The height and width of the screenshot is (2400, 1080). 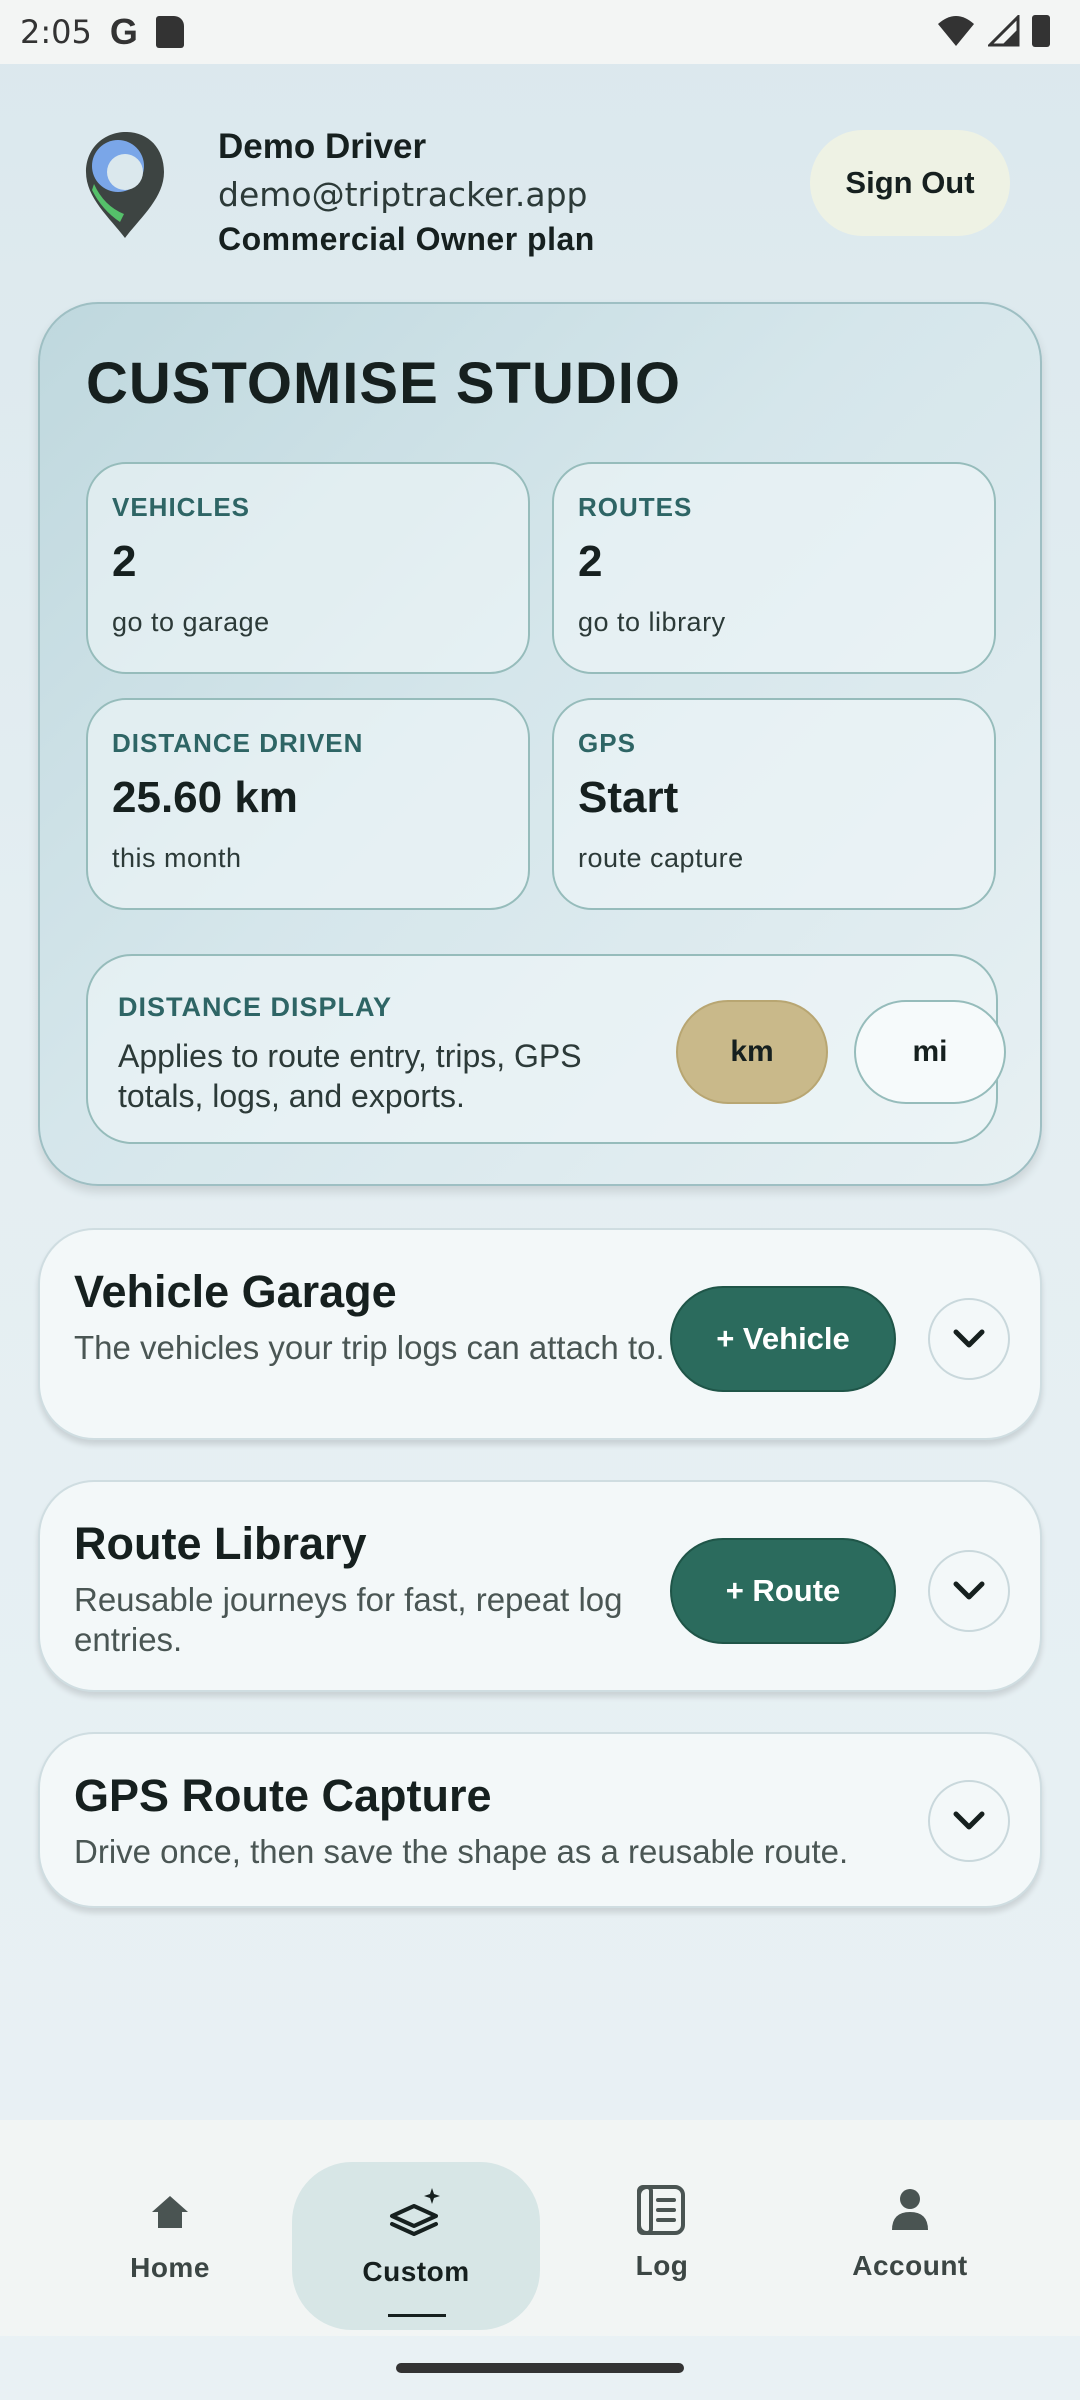 What do you see at coordinates (910, 2249) in the screenshot?
I see `nav-account: Account` at bounding box center [910, 2249].